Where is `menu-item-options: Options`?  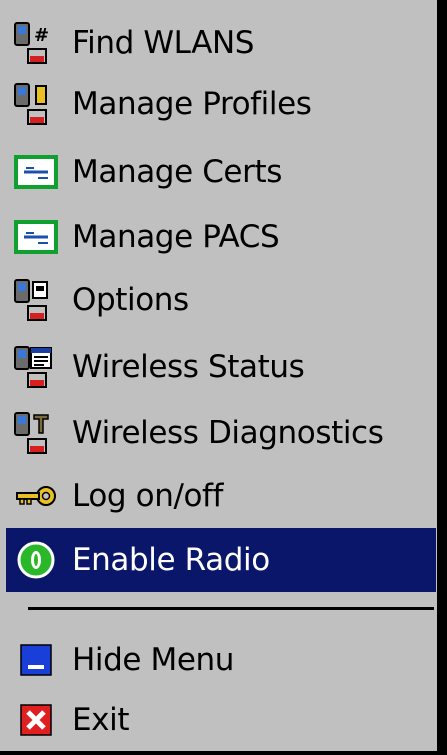
menu-item-options: Options is located at coordinates (221, 300).